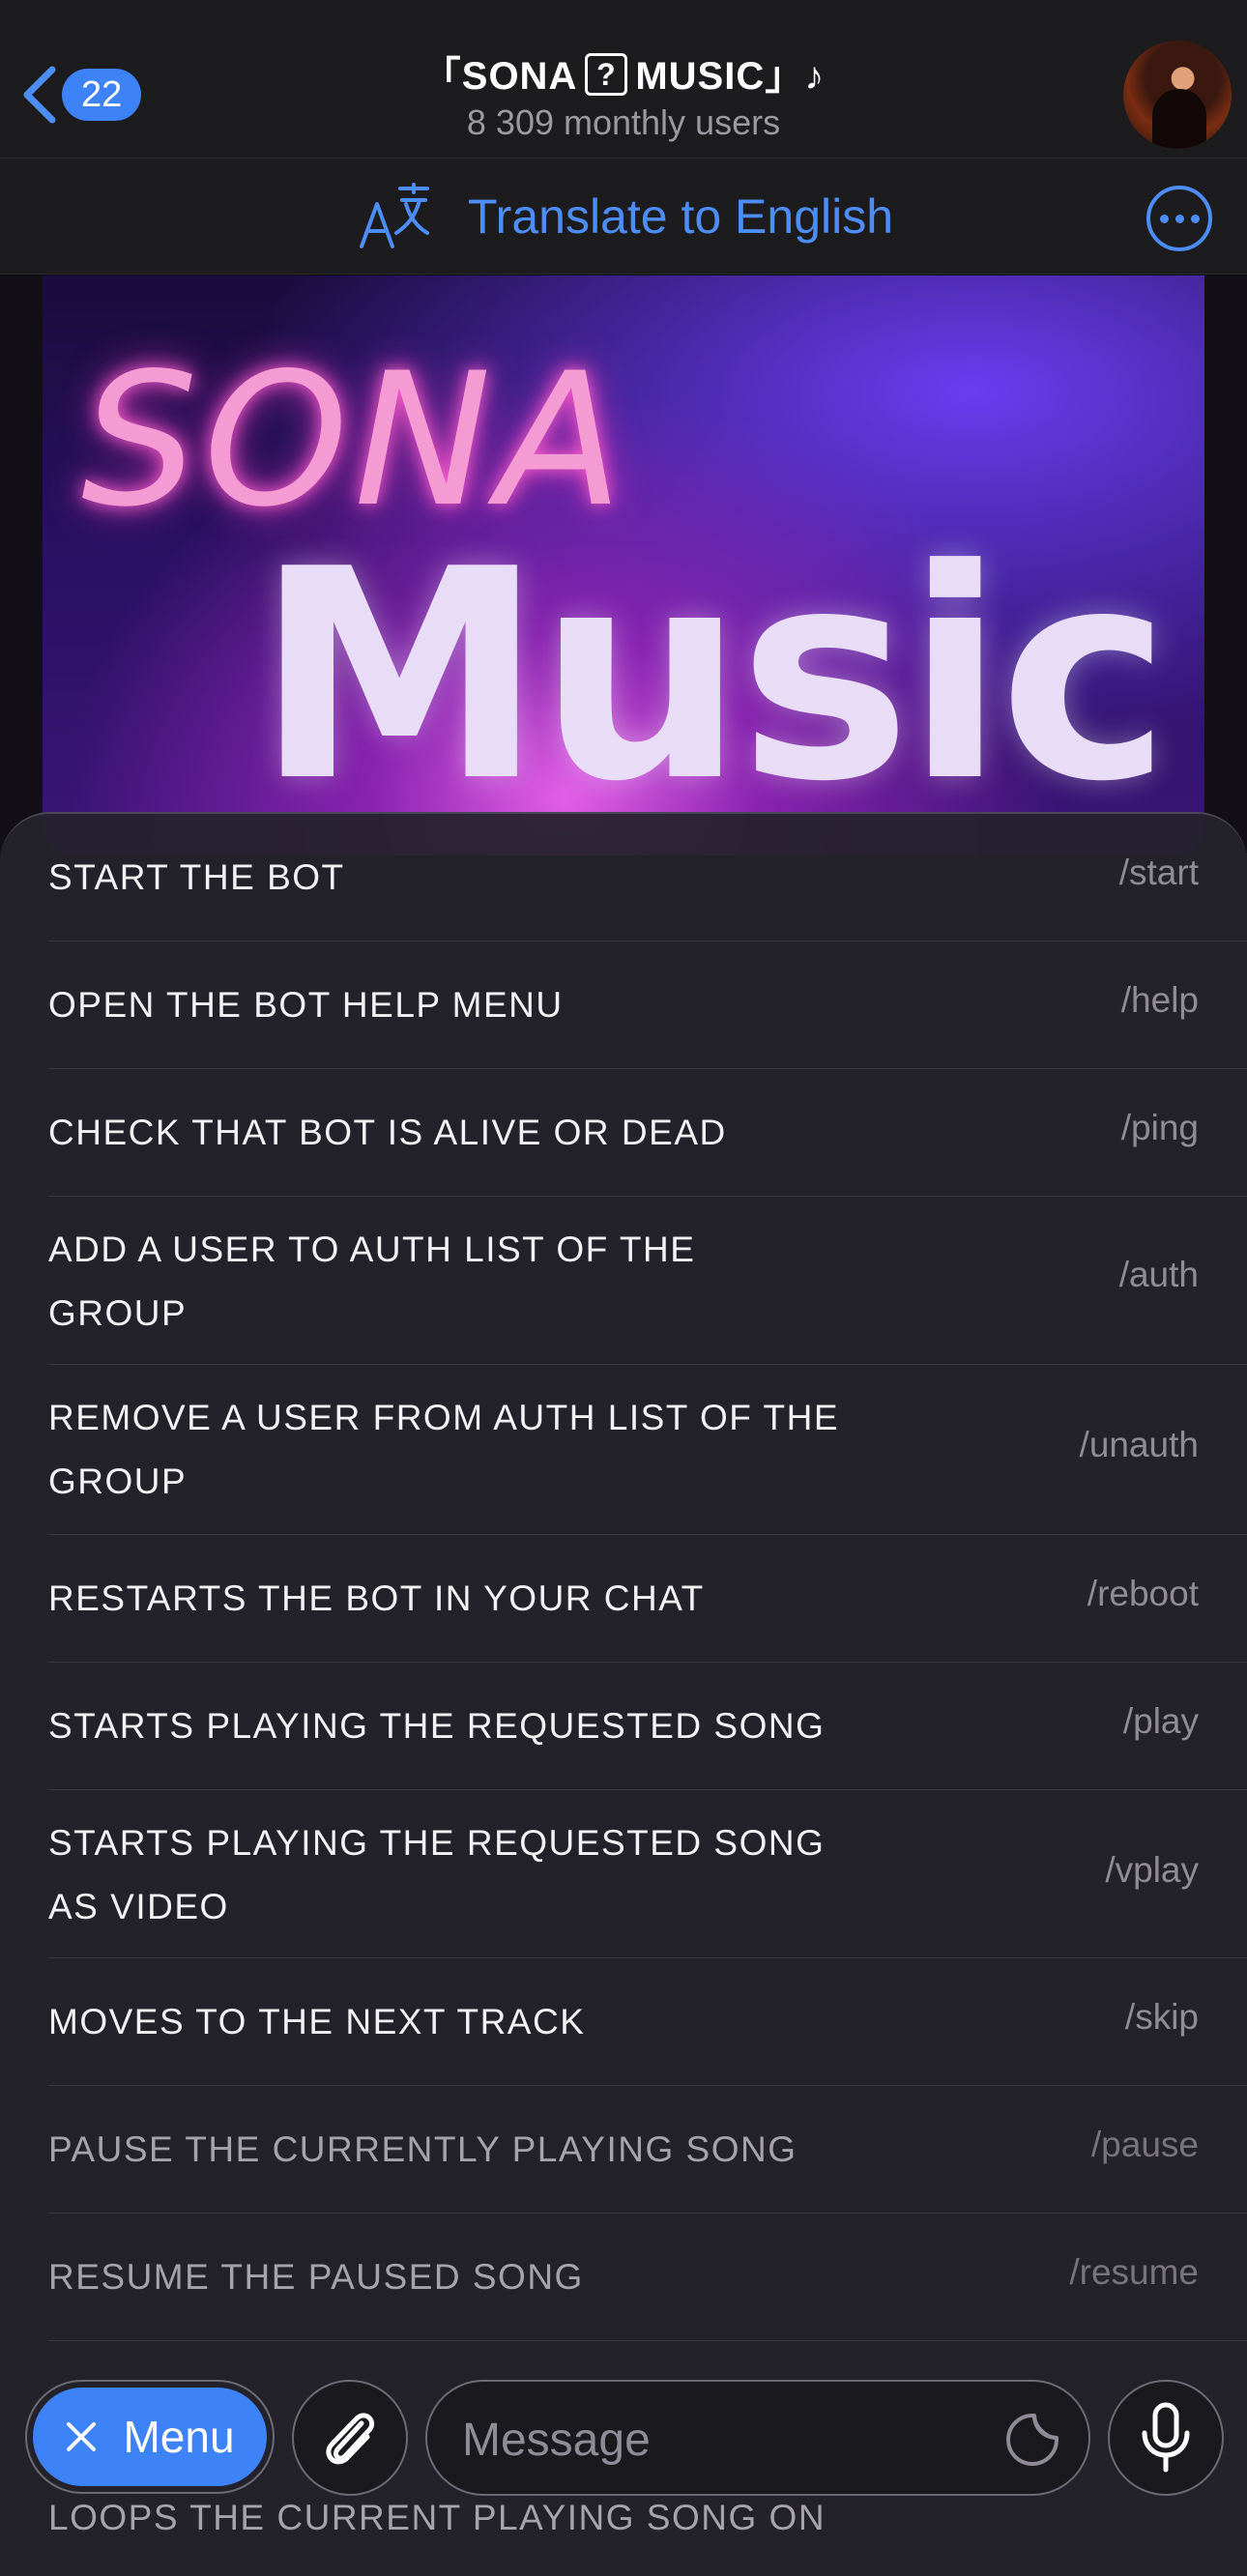  What do you see at coordinates (1152, 1870) in the screenshot?
I see `command-name: /vplay` at bounding box center [1152, 1870].